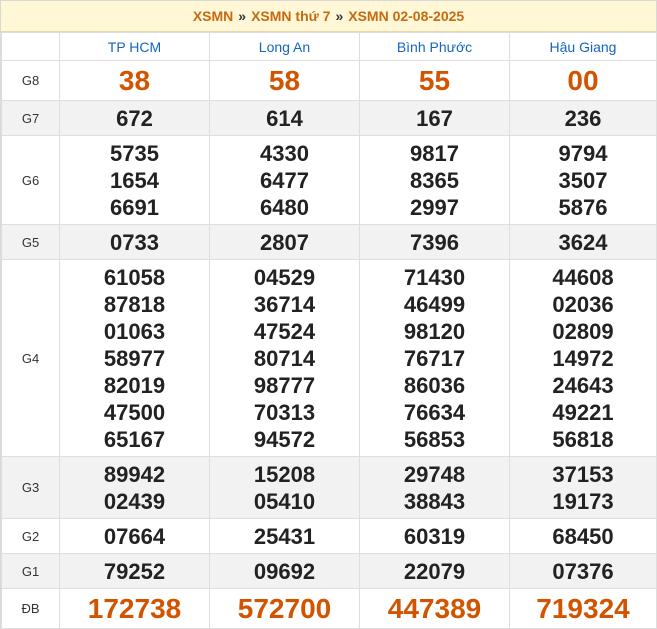 This screenshot has width=657, height=629. I want to click on breadcrumb-xsmn-saturday: XSMN thứ 7, so click(290, 16).